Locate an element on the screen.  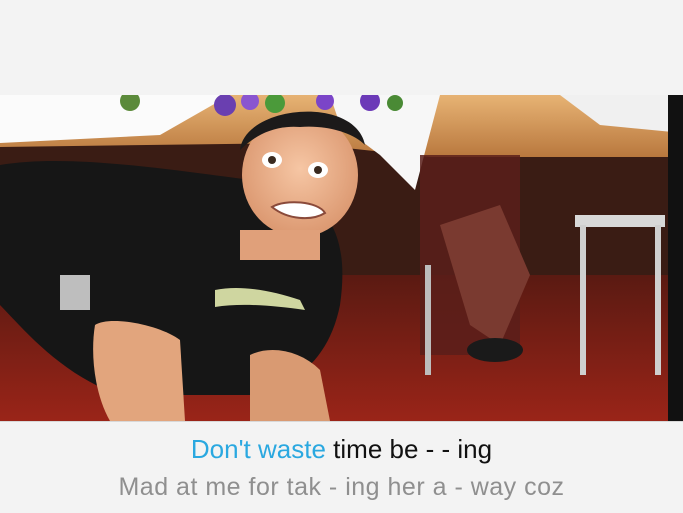
frame-edge is located at coordinates (675, 258).